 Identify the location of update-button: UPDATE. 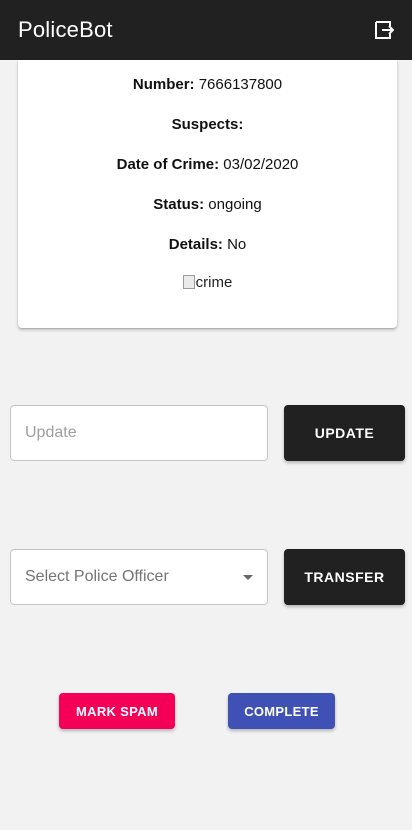
(344, 433).